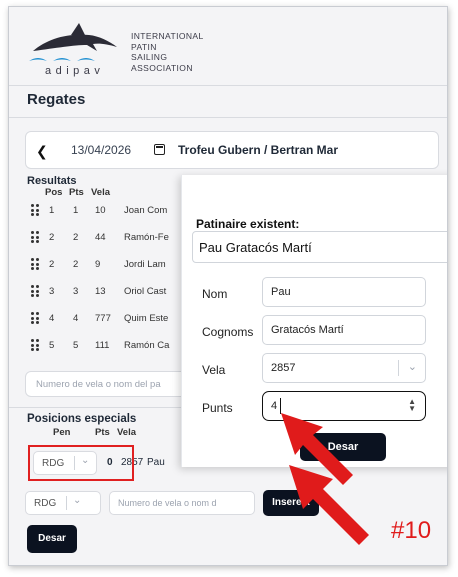  Describe the element at coordinates (412, 405) in the screenshot. I see `spinner-icon: ▲ ▼` at that location.